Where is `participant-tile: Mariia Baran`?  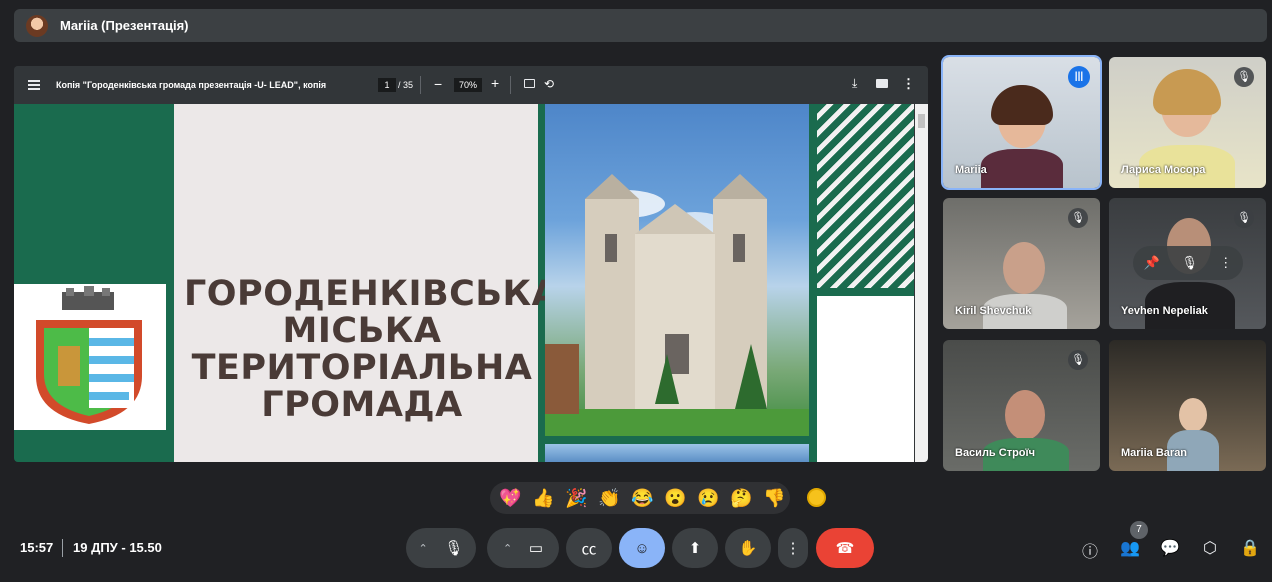 participant-tile: Mariia Baran is located at coordinates (1187, 405).